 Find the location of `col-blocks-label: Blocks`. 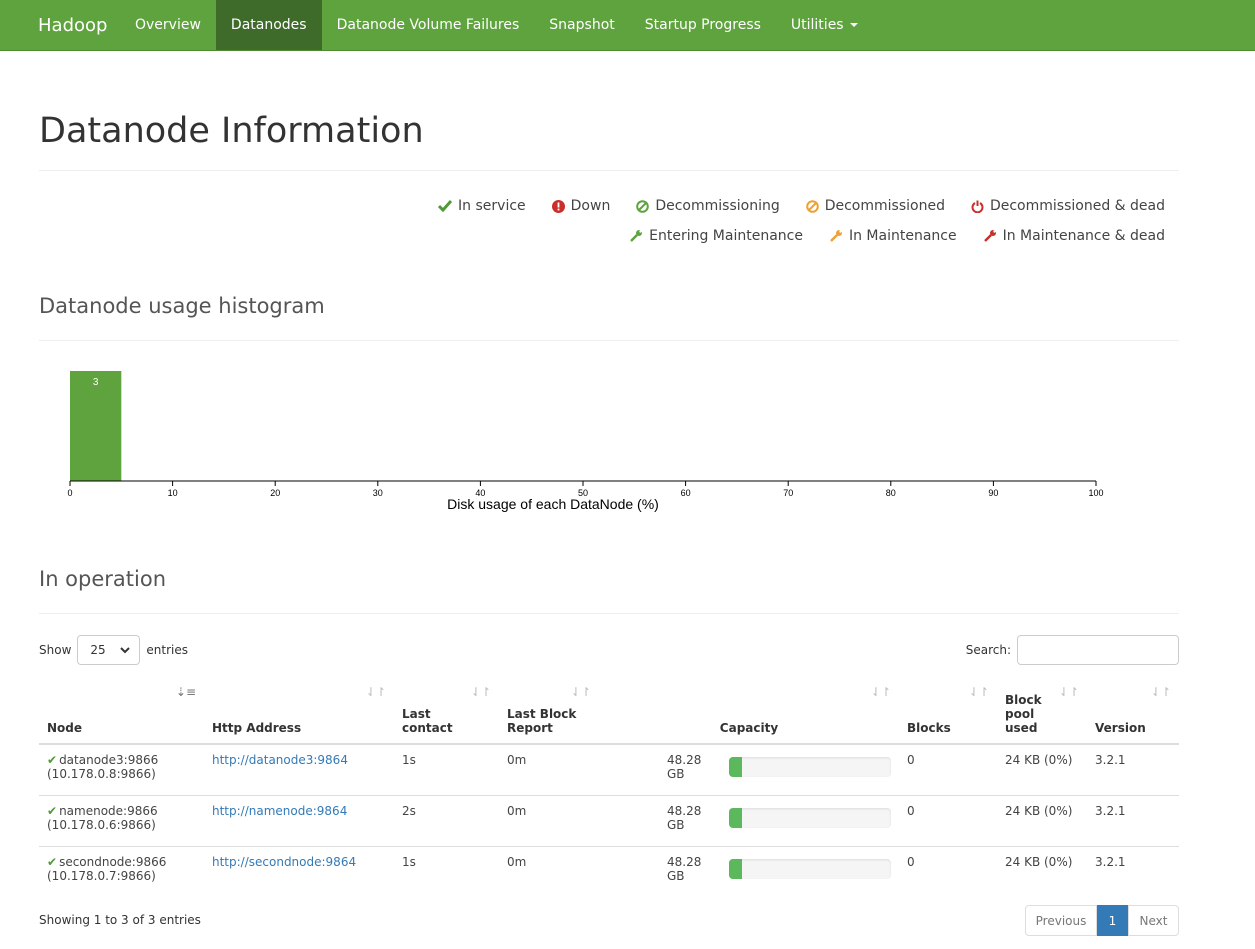

col-blocks-label: Blocks is located at coordinates (929, 728).